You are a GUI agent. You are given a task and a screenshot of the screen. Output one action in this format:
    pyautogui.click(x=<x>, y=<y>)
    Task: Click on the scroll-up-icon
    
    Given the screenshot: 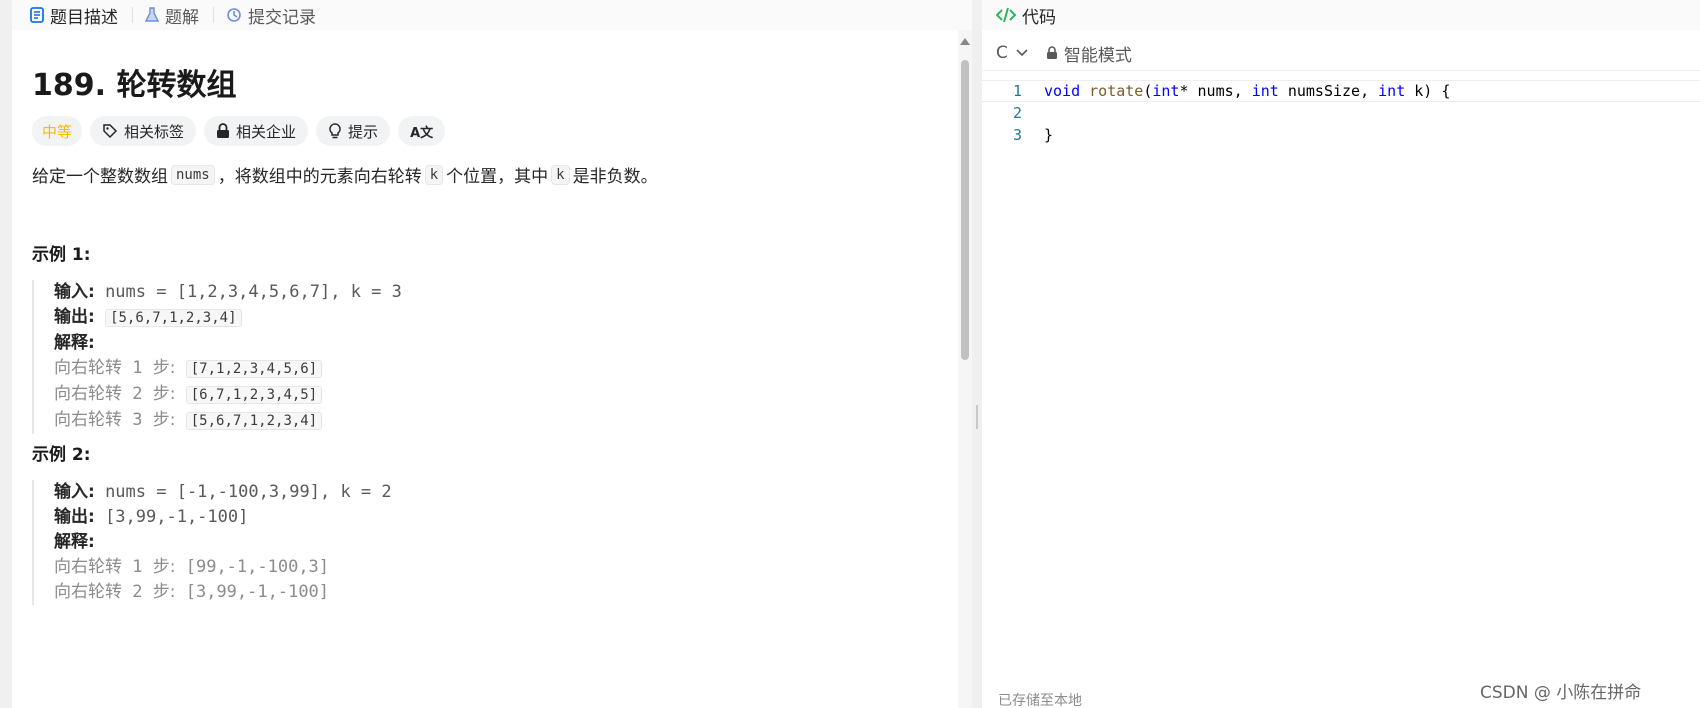 What is the action you would take?
    pyautogui.click(x=965, y=41)
    